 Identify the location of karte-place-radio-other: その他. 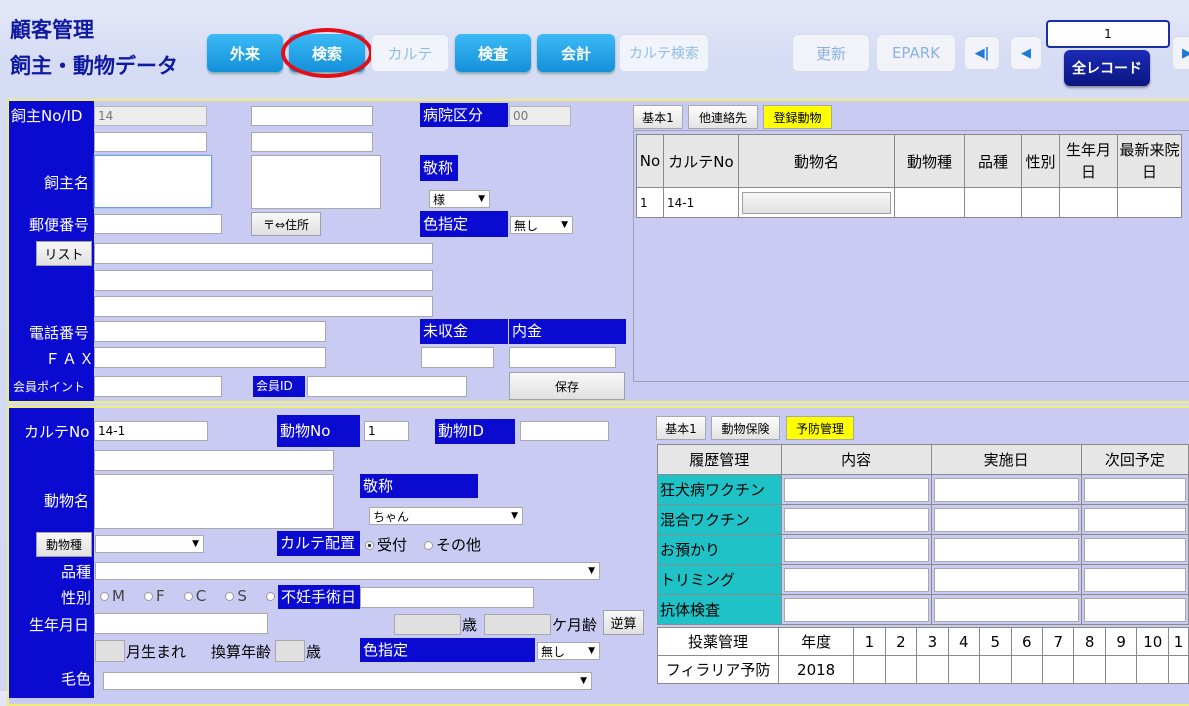
(452, 544).